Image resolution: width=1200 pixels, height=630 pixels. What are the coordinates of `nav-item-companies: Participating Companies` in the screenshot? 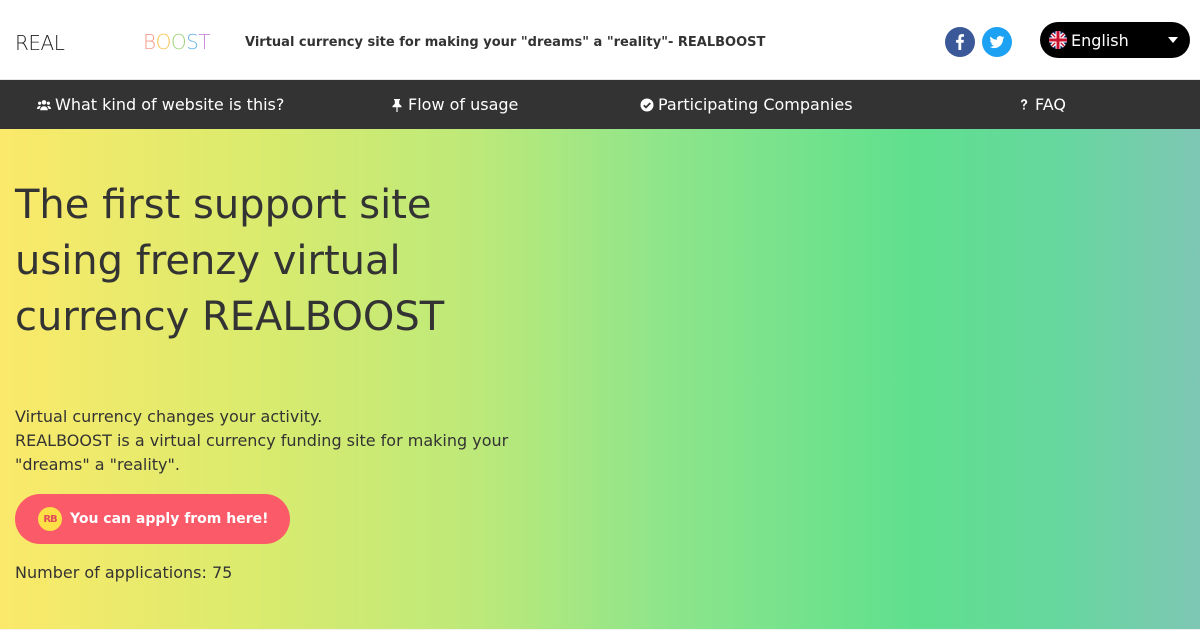 It's located at (746, 104).